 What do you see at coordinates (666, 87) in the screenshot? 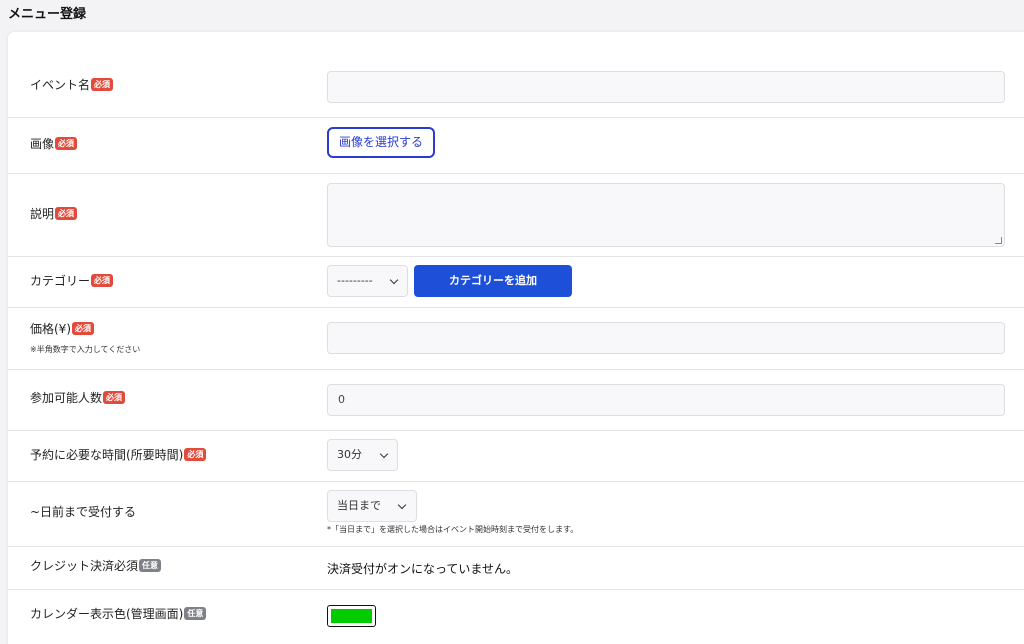
I see `event-name-input` at bounding box center [666, 87].